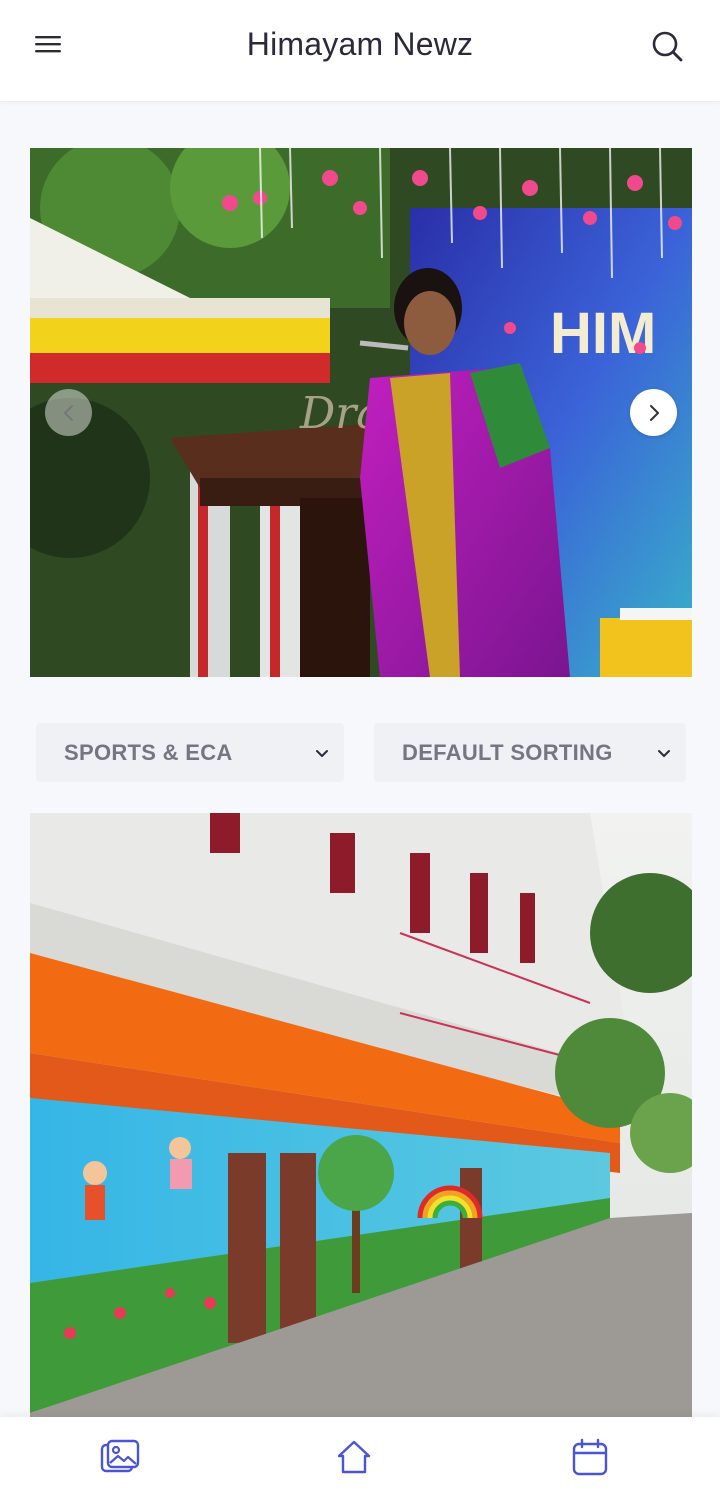  Describe the element at coordinates (507, 752) in the screenshot. I see `sorting-select-value: DEFAULT SORTING` at that location.